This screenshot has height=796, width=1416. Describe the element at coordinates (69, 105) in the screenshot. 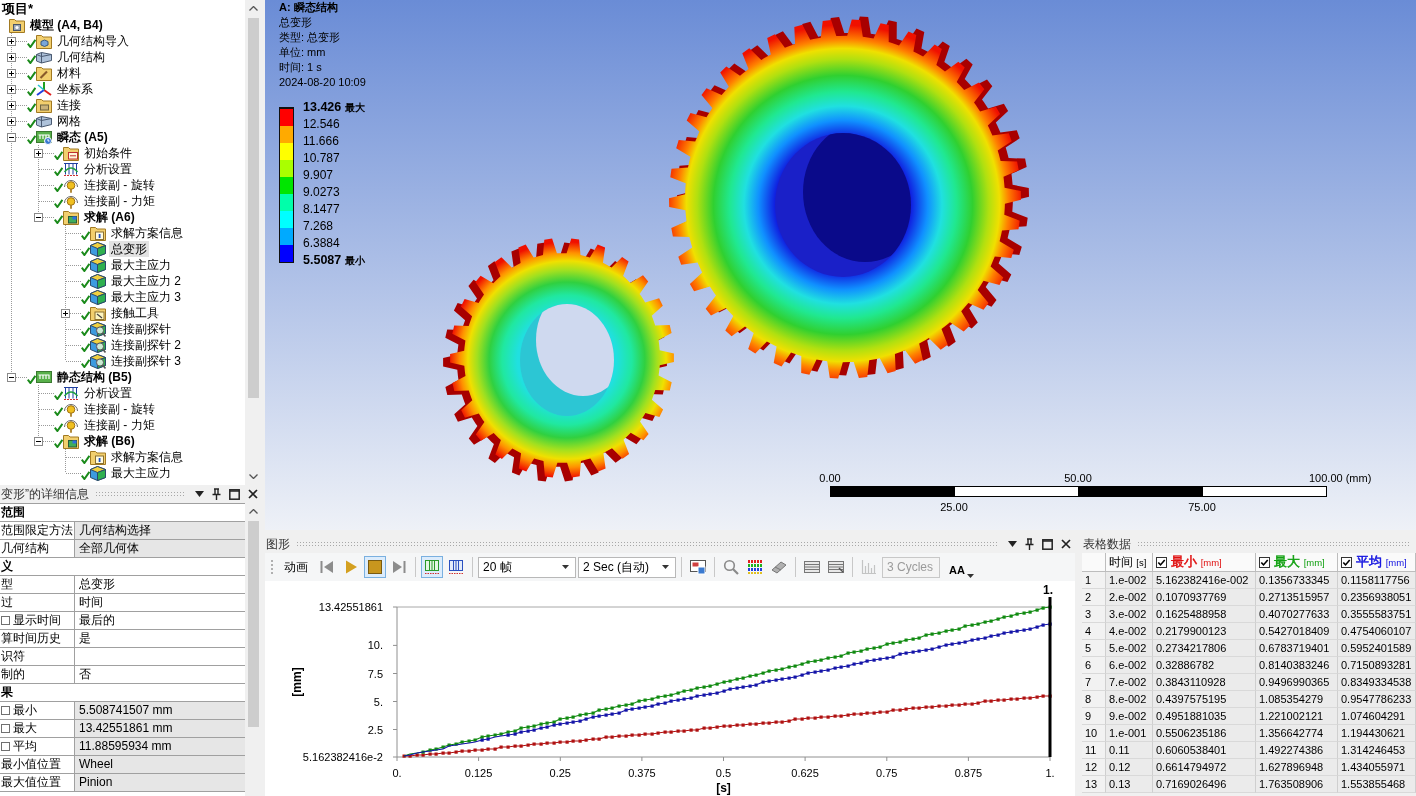

I see `tree-item: 连接` at that location.